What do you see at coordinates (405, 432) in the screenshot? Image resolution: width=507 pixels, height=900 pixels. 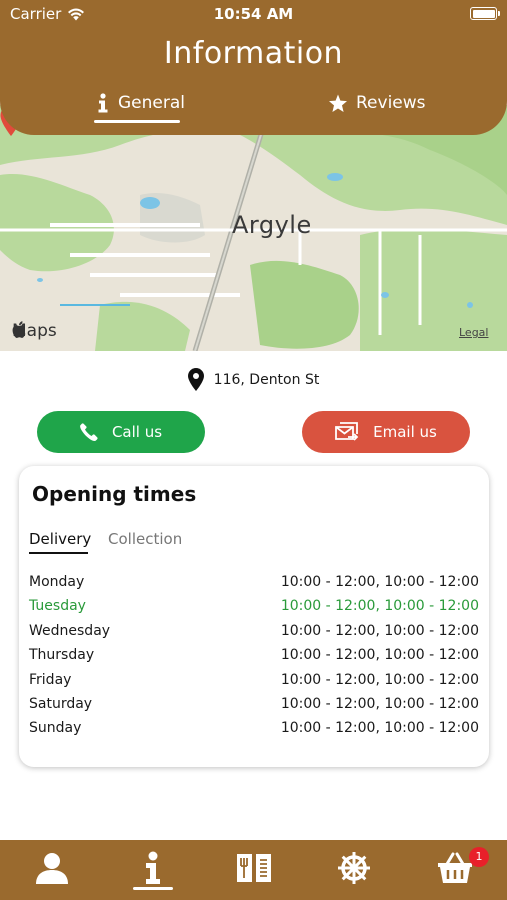 I see `email-us-label: Email us` at bounding box center [405, 432].